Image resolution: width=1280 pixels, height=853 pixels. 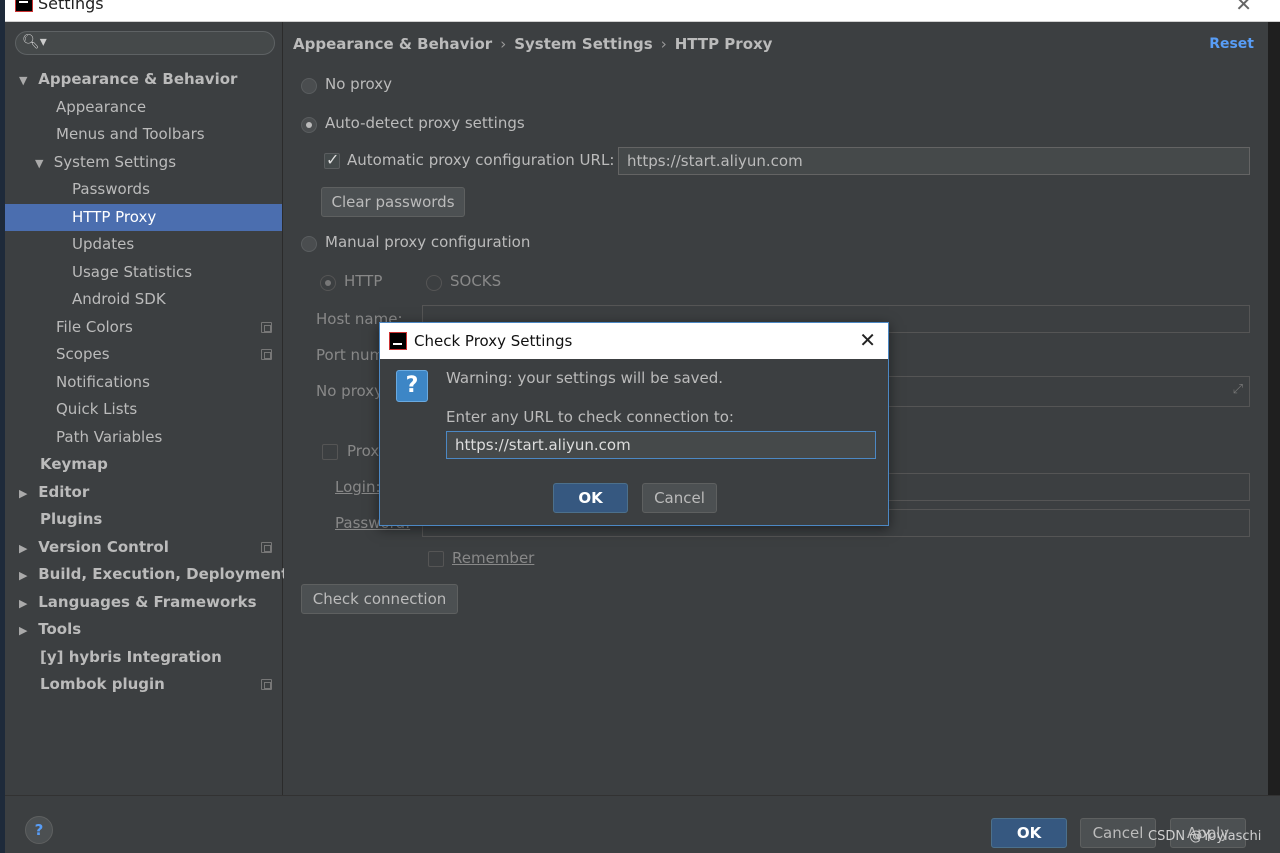 I want to click on sidebar-item-label: Quick Lists, so click(x=97, y=409).